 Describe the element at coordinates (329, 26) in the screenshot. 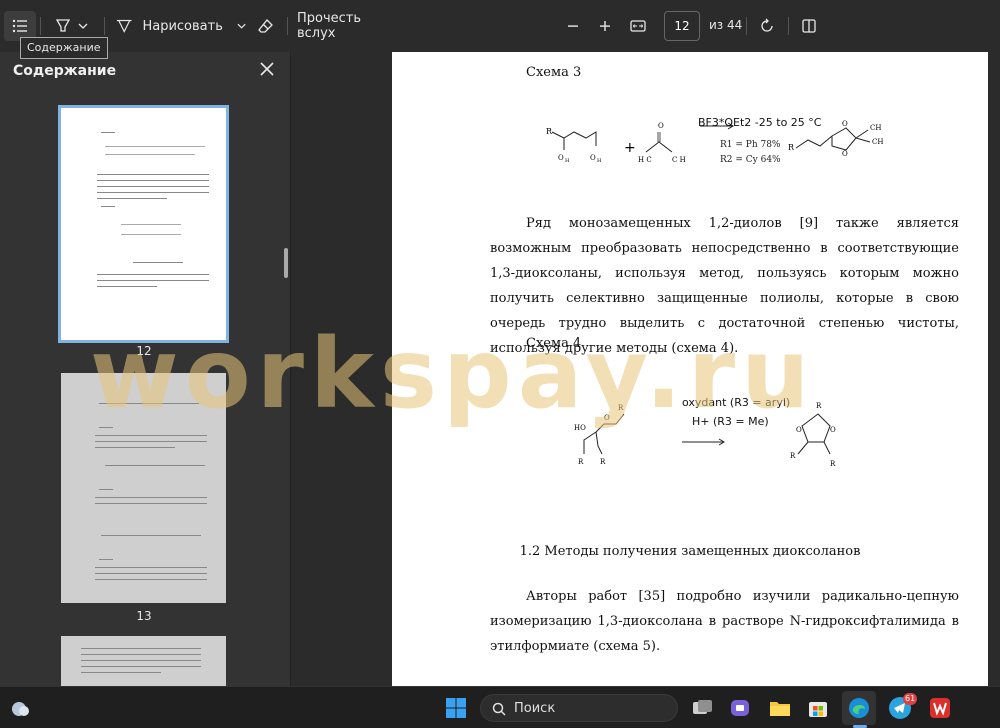

I see `read-aloud-label: Прочесть вслух` at that location.